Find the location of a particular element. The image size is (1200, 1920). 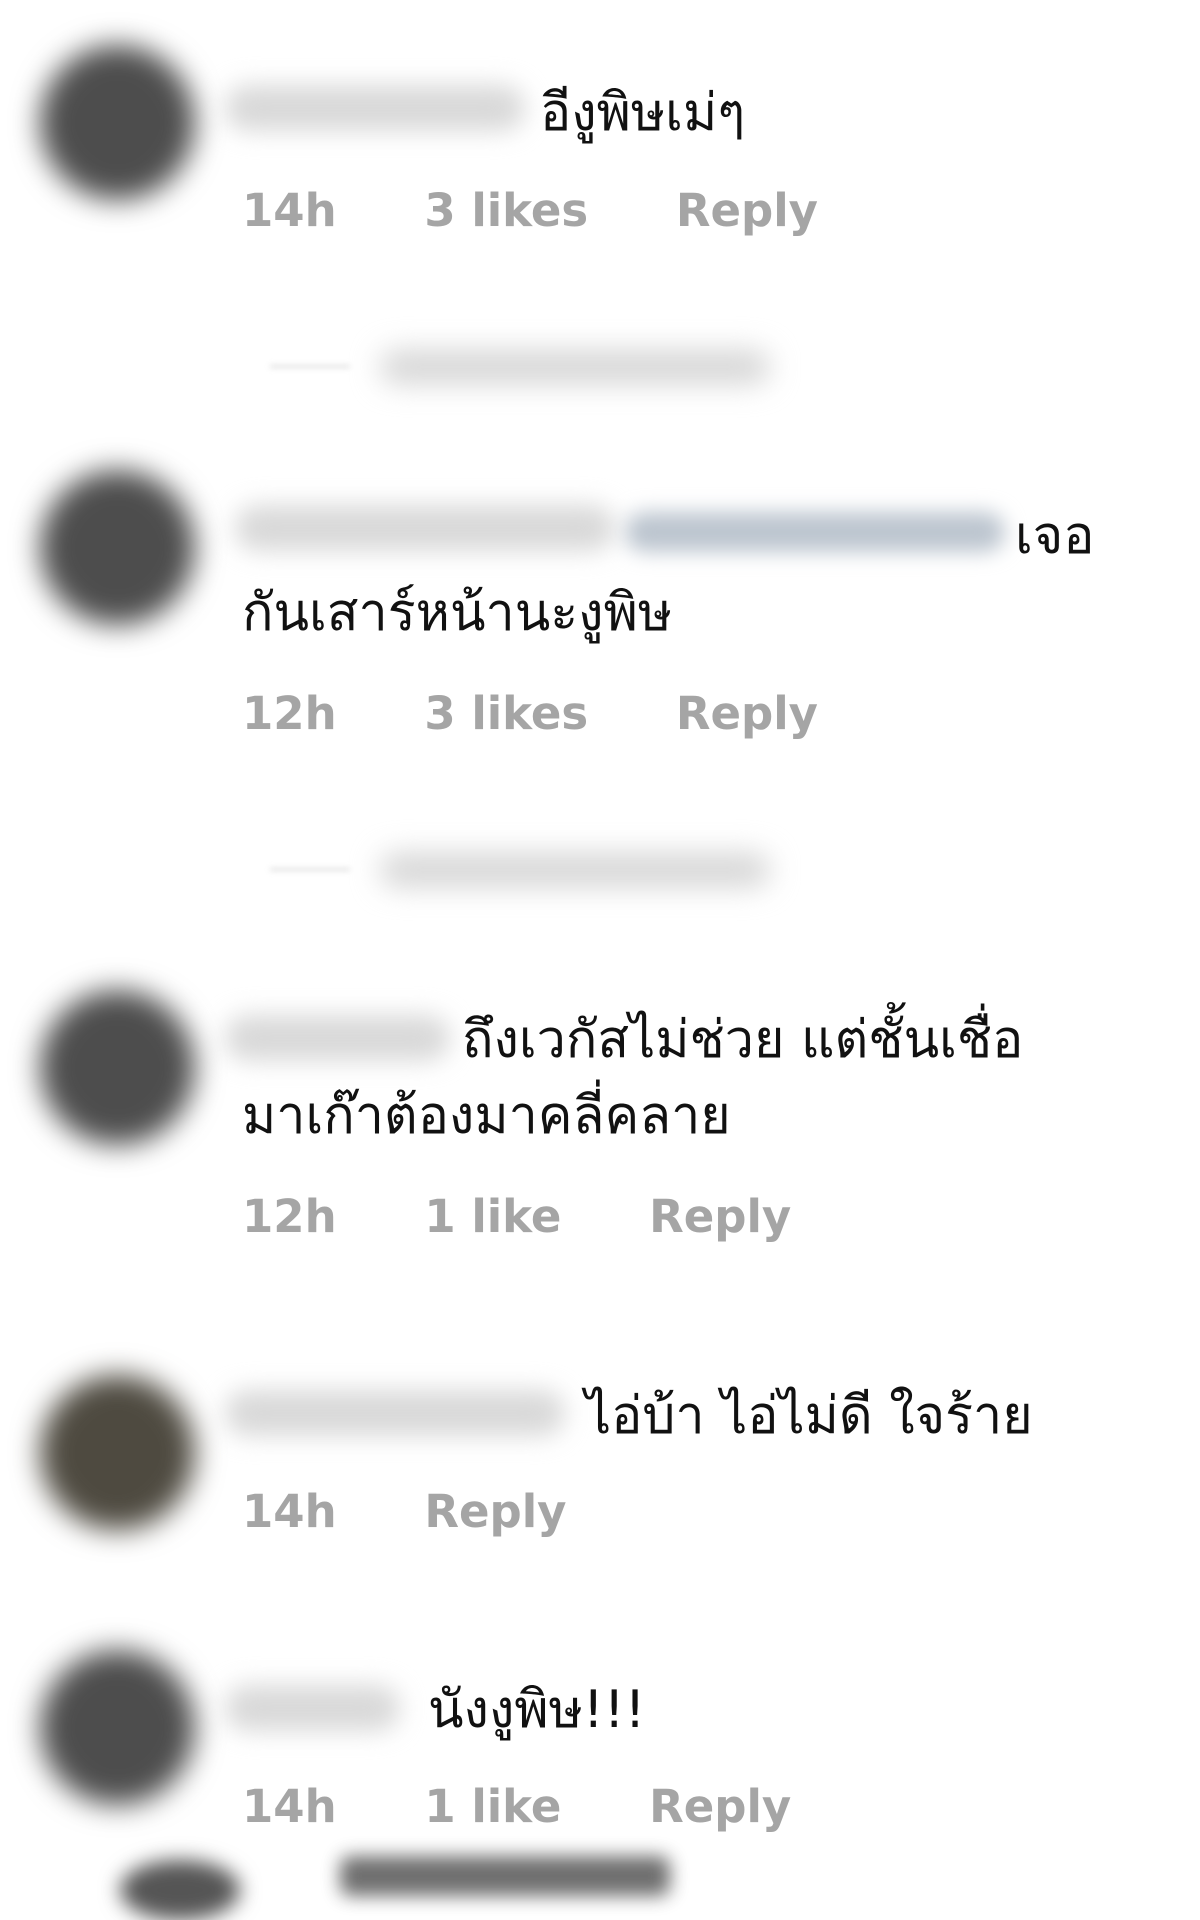

comment-text-line-2: กันเสาร์หน้านะงูพิษ is located at coordinates (457, 613).